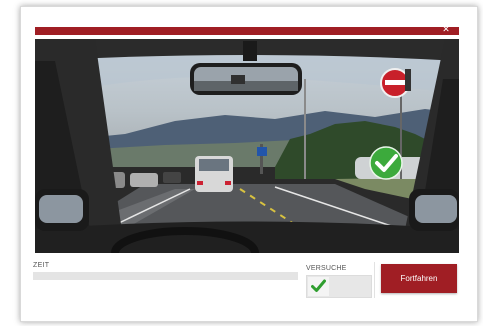 The height and width of the screenshot is (326, 483). Describe the element at coordinates (326, 268) in the screenshot. I see `attempts-label: VERSUCHE` at that location.